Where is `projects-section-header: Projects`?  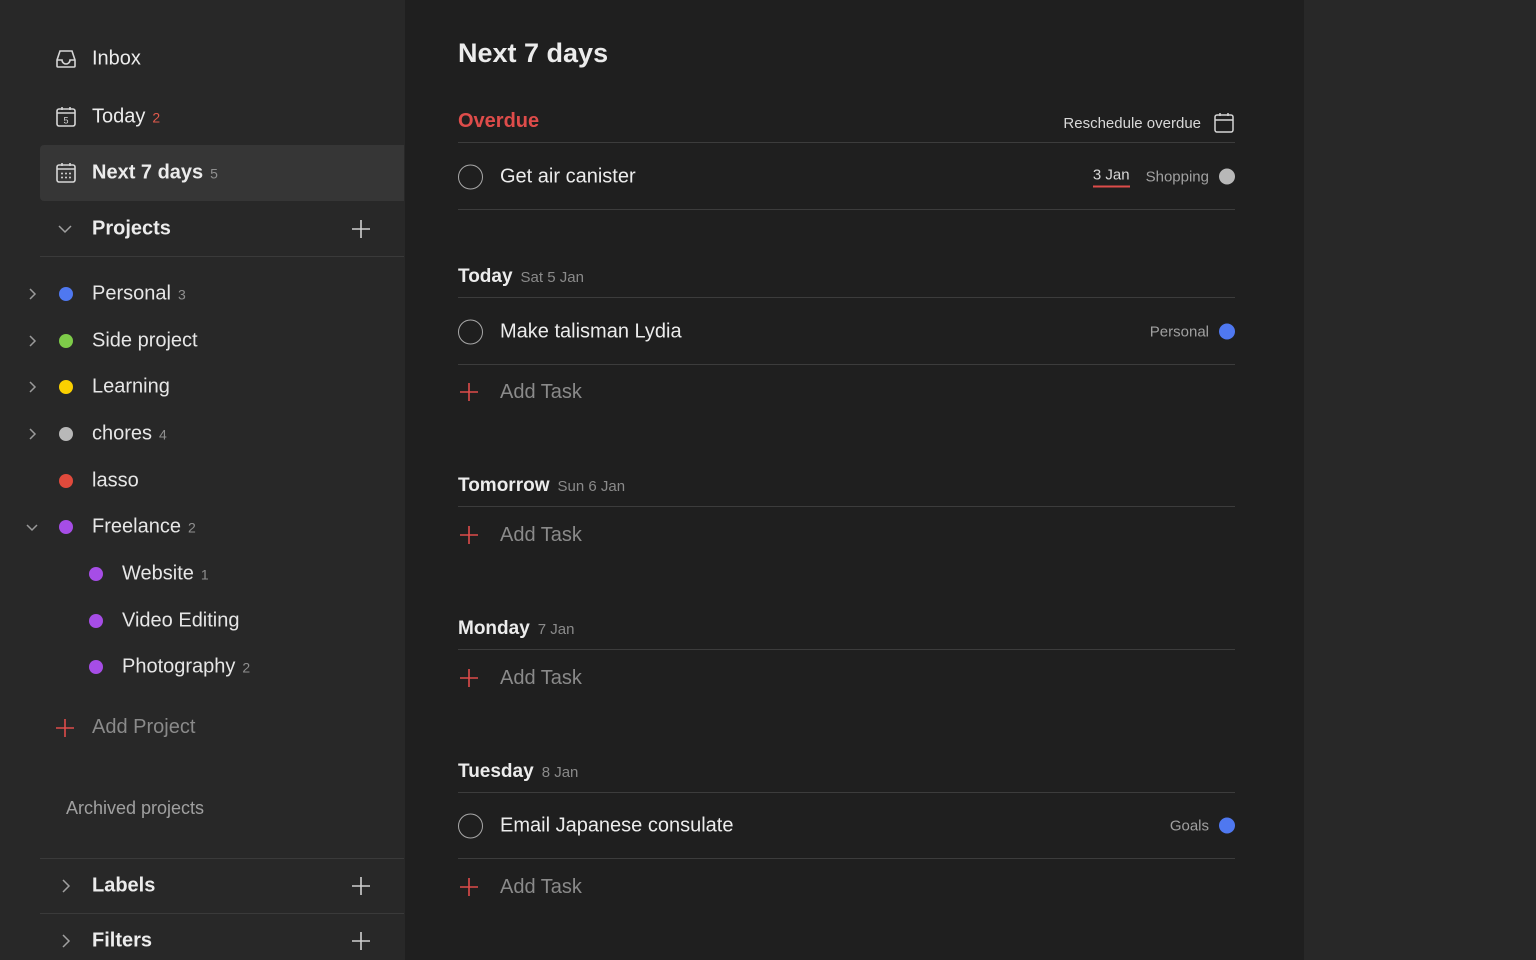 projects-section-header: Projects is located at coordinates (222, 229).